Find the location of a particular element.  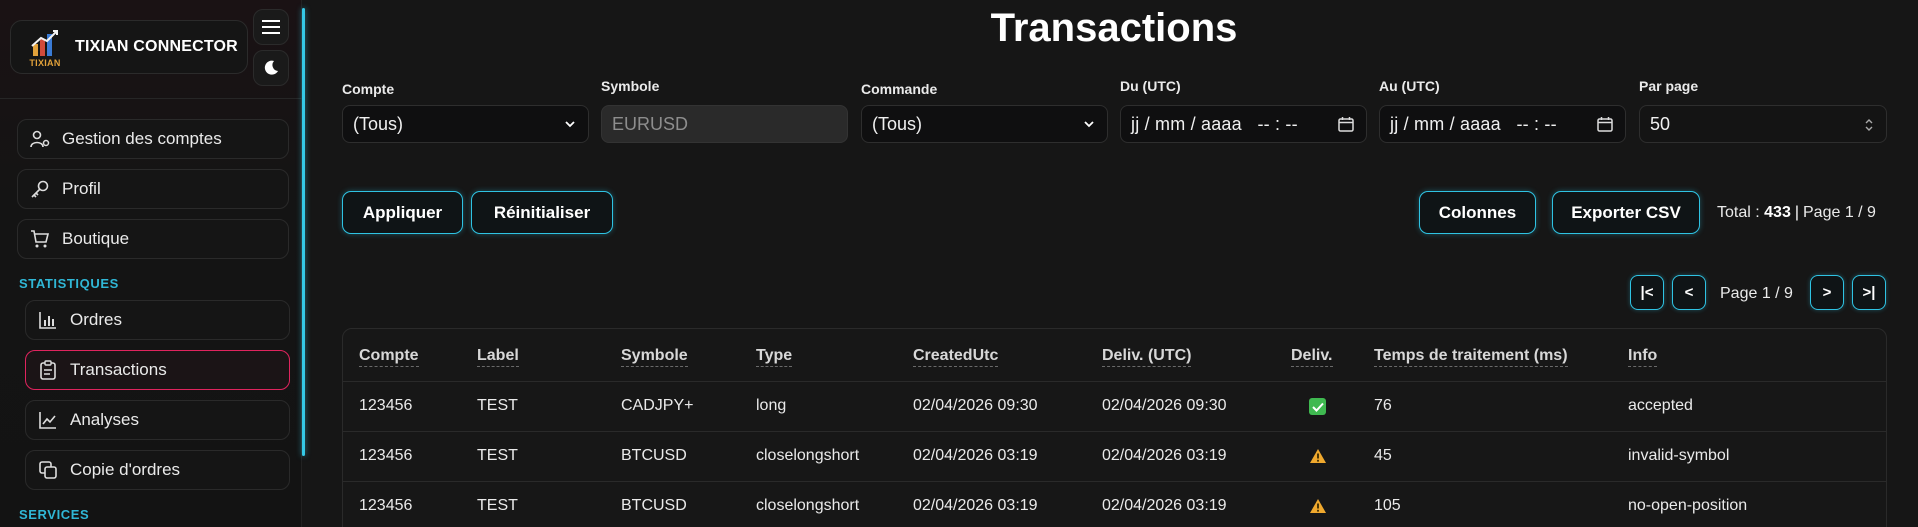

cell-created: 02/04/2026 09:30 is located at coordinates (975, 405).